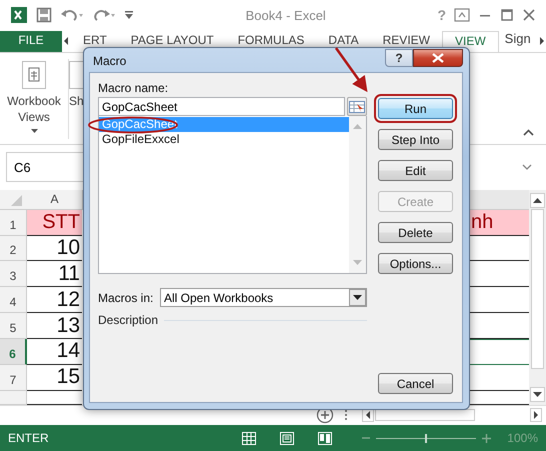 The image size is (546, 451). I want to click on window-title: Book4 - Excel, so click(285, 15).